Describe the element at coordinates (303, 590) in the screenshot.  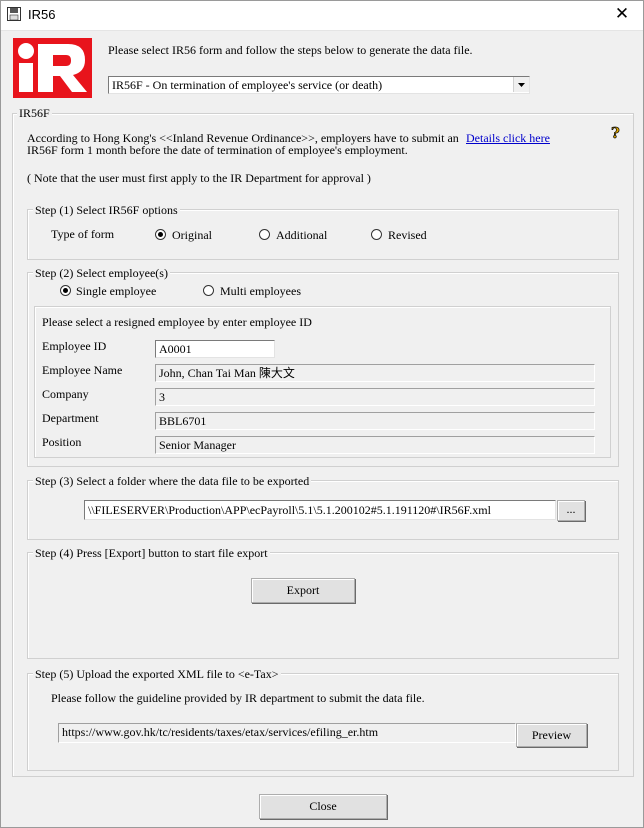
I see `export-button: Export` at that location.